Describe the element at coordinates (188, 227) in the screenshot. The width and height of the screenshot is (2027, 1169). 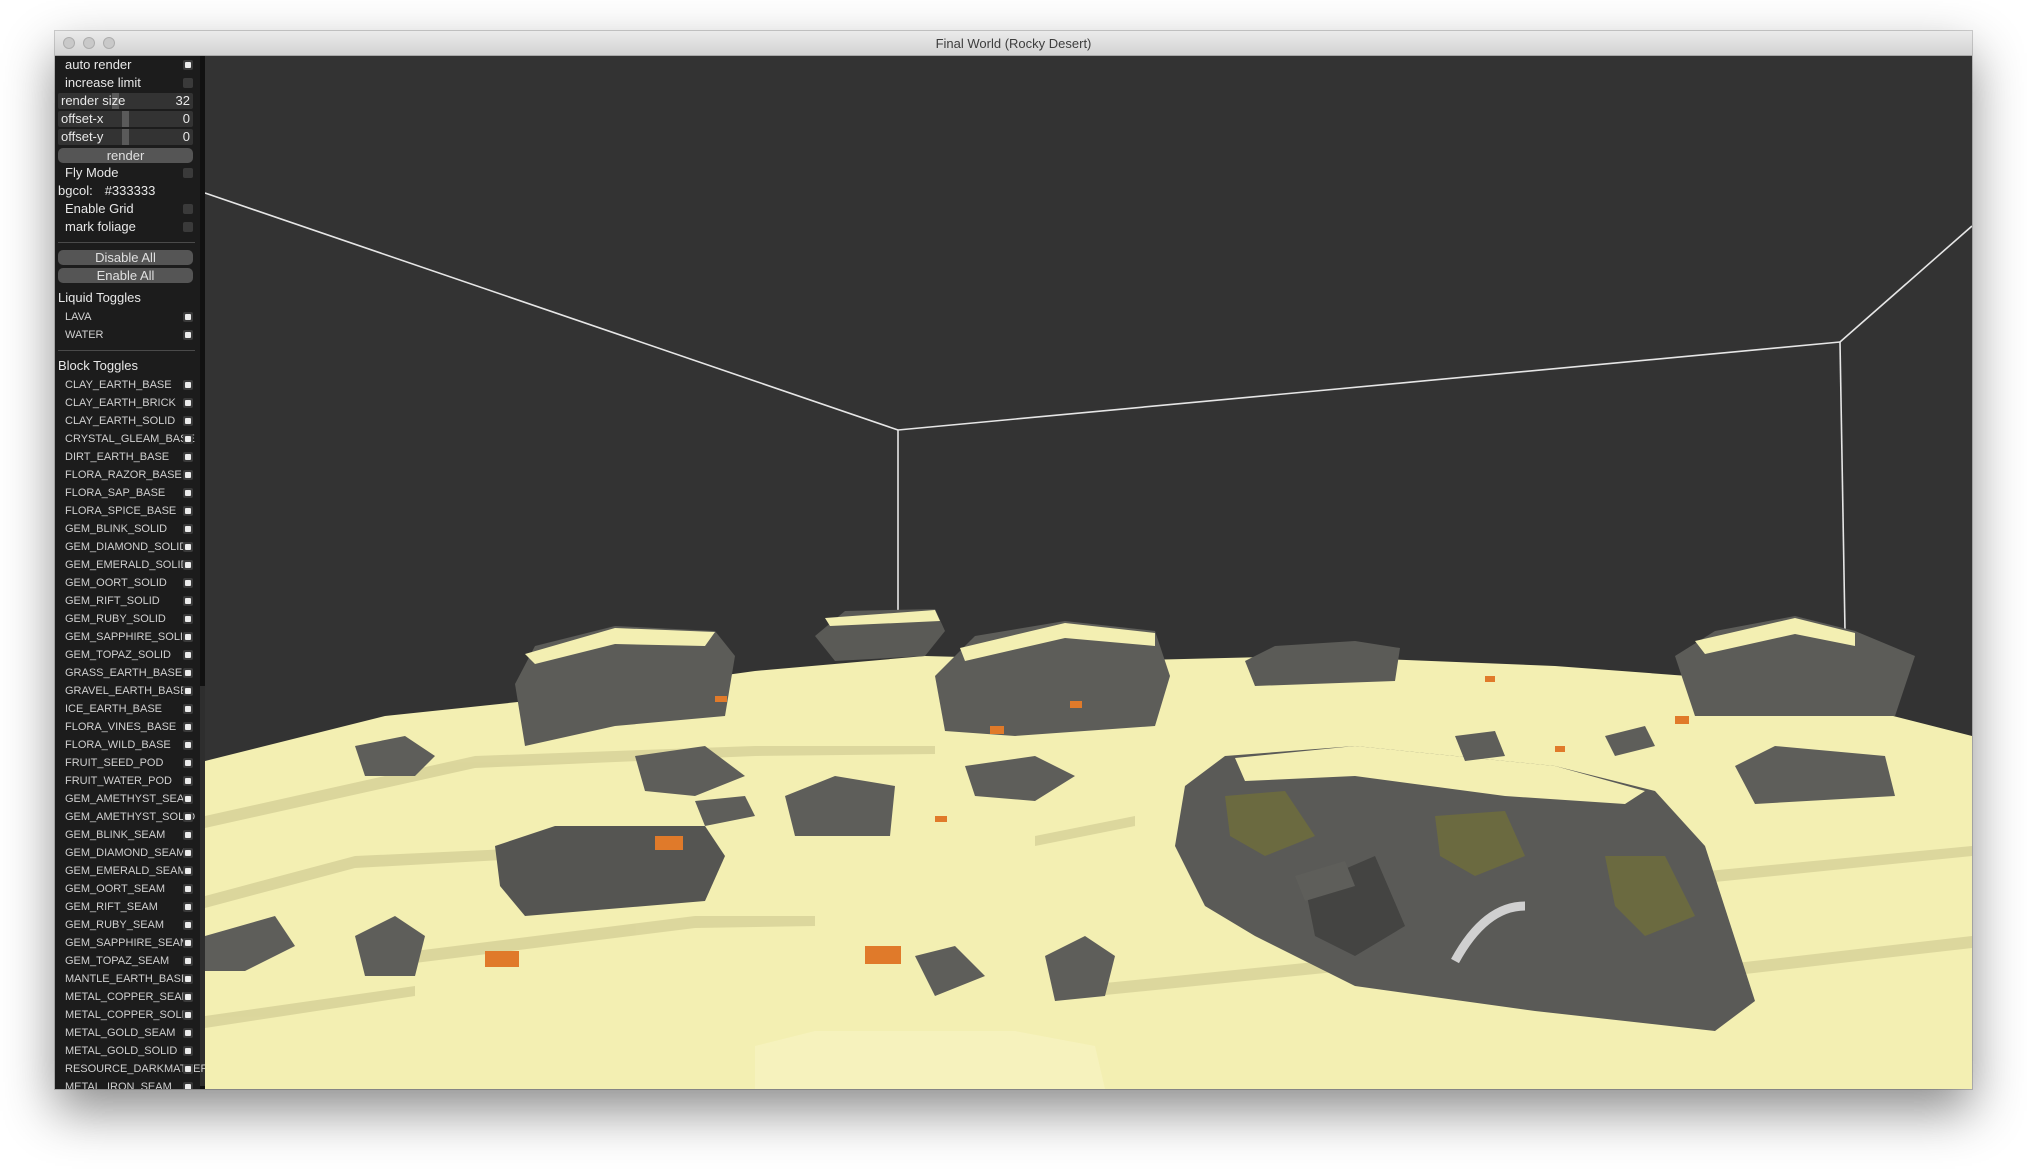
I see `mark-foliage-checkbox` at that location.